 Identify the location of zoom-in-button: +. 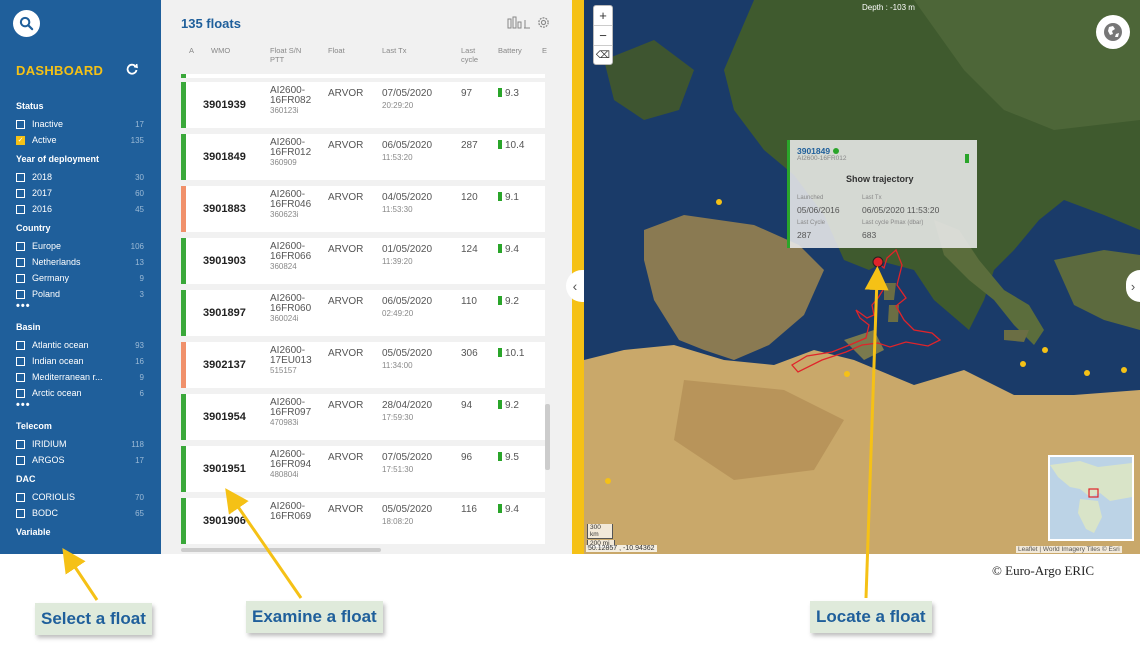
(603, 15).